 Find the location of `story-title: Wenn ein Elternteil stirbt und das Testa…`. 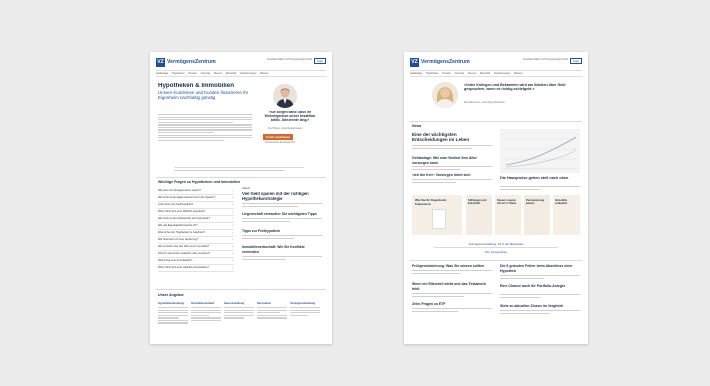

story-title: Wenn ein Elternteil stirbt und das Testa… is located at coordinates (452, 287).